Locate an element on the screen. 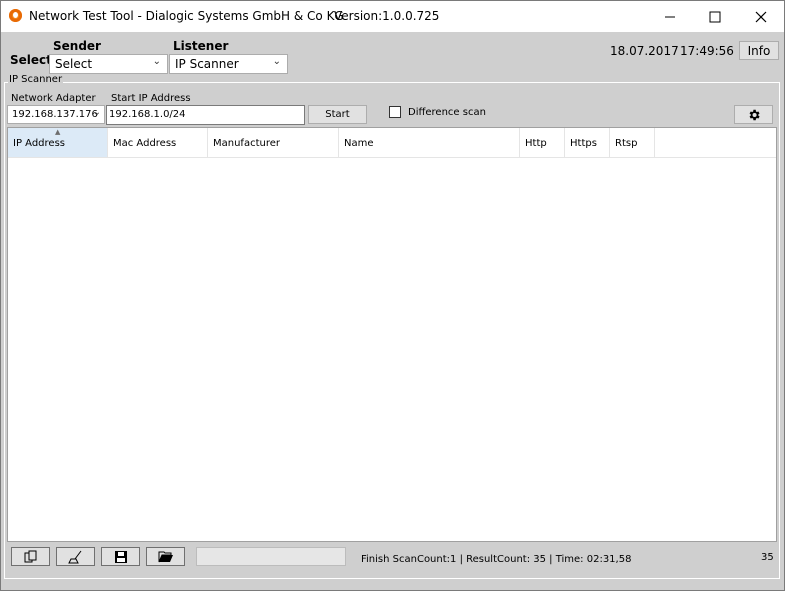 The height and width of the screenshot is (591, 785). column-header-label: Rtsp is located at coordinates (626, 143).